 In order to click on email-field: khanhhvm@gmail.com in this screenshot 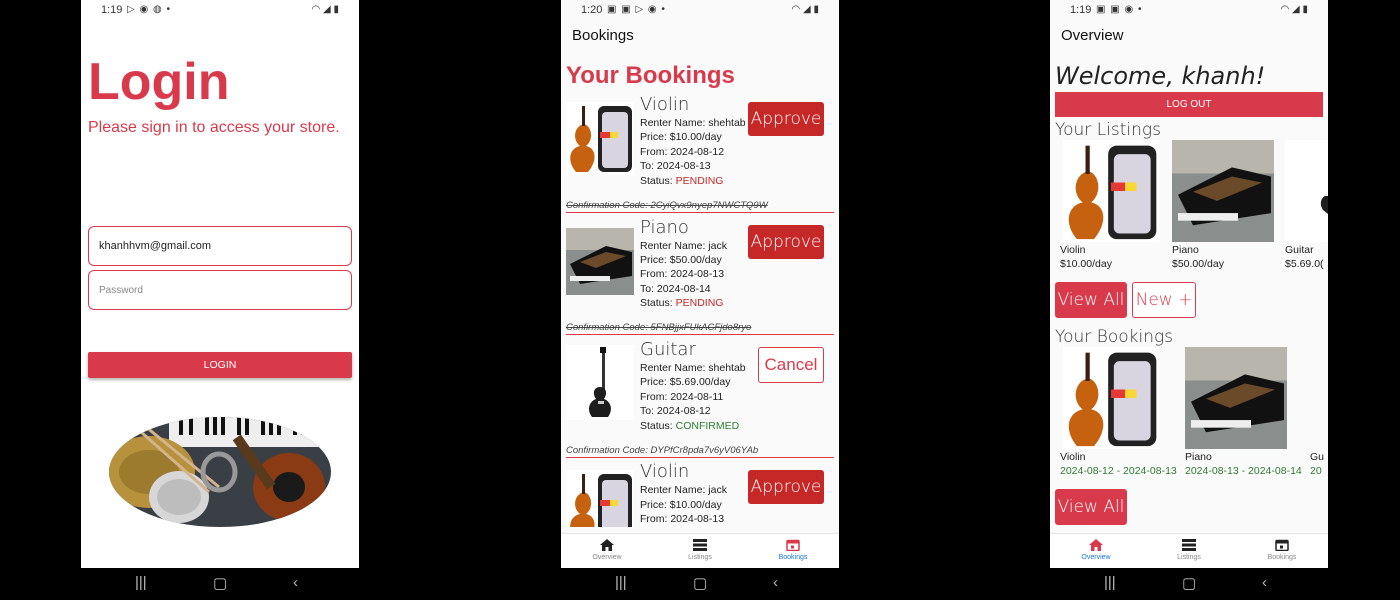, I will do `click(220, 246)`.